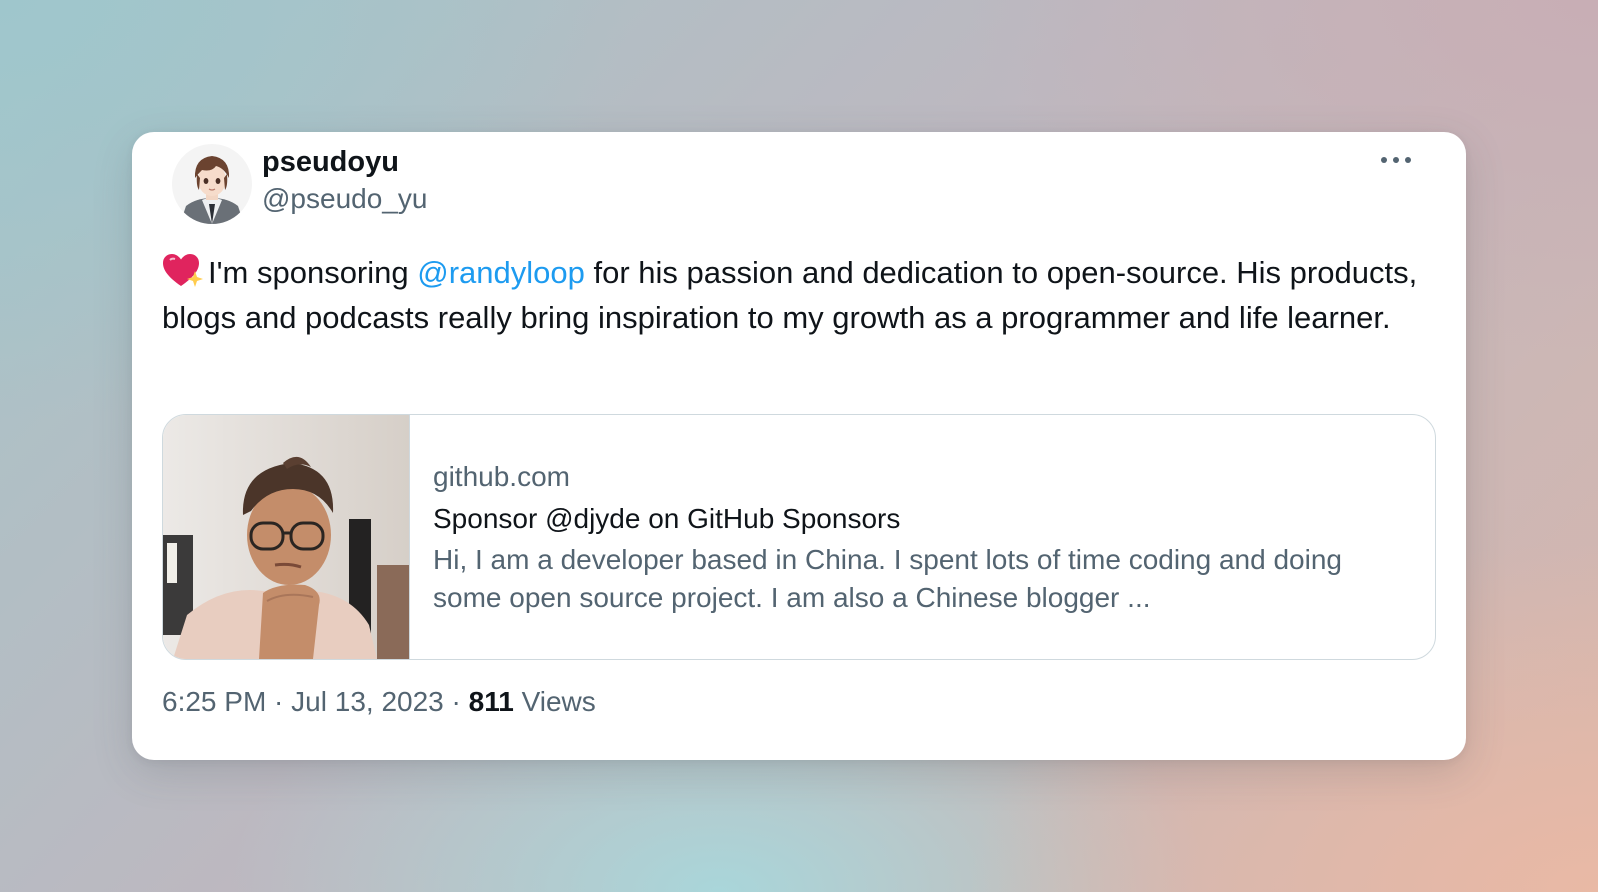 This screenshot has height=892, width=1598. What do you see at coordinates (667, 518) in the screenshot?
I see `link-title: Sponsor @djyde on GitHub Sponsors` at bounding box center [667, 518].